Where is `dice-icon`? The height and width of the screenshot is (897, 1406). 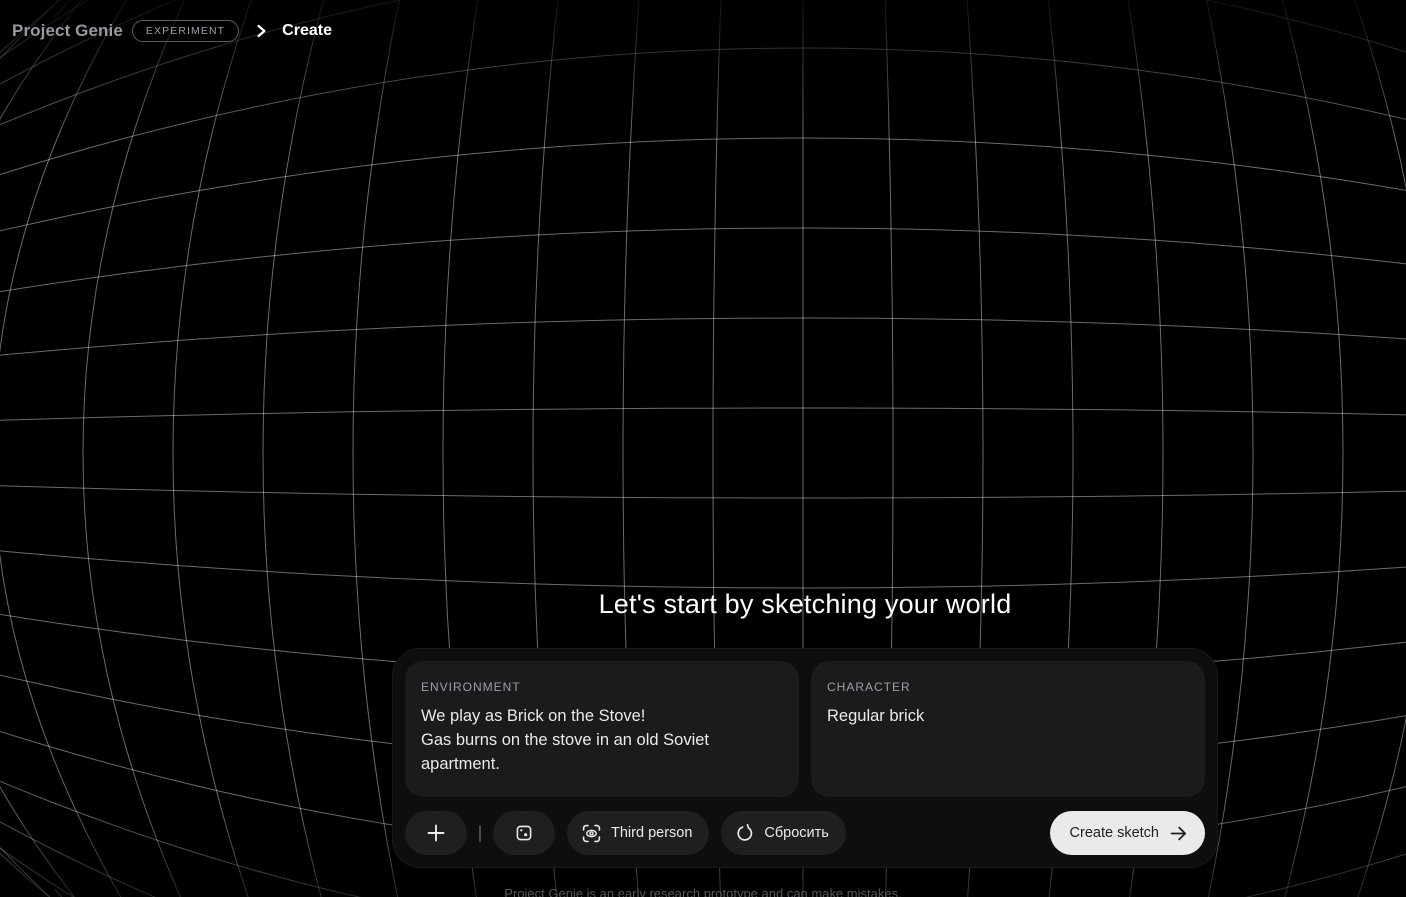 dice-icon is located at coordinates (524, 833).